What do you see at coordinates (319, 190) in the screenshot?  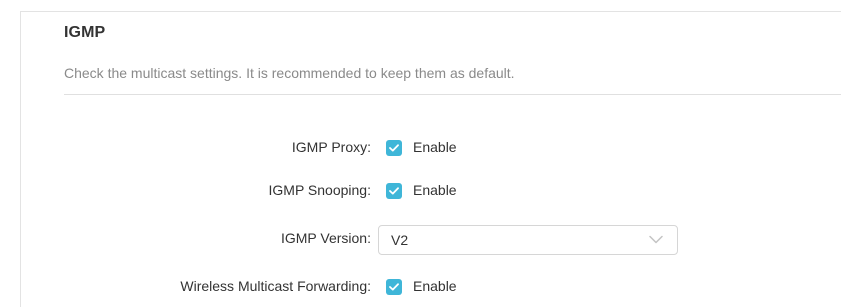 I see `igmp-snooping-label: IGMP Snooping:` at bounding box center [319, 190].